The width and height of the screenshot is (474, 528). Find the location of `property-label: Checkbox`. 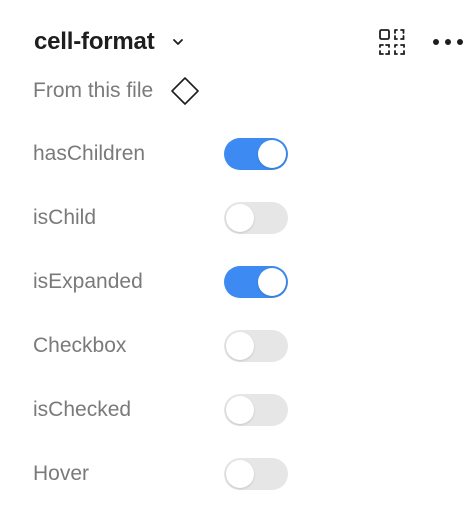

property-label: Checkbox is located at coordinates (80, 345).